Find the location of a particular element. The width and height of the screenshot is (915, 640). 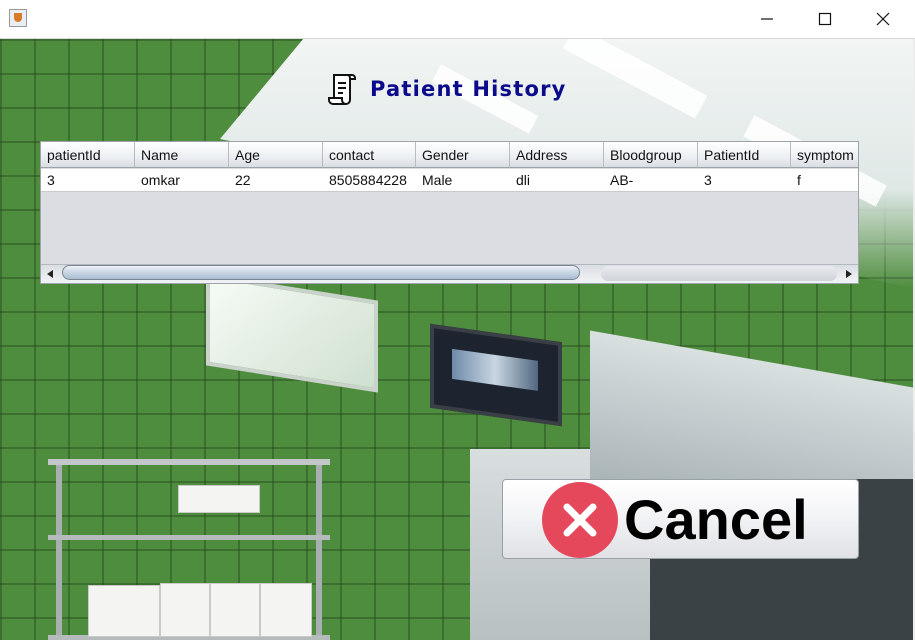

table-cell: AB- is located at coordinates (651, 180).